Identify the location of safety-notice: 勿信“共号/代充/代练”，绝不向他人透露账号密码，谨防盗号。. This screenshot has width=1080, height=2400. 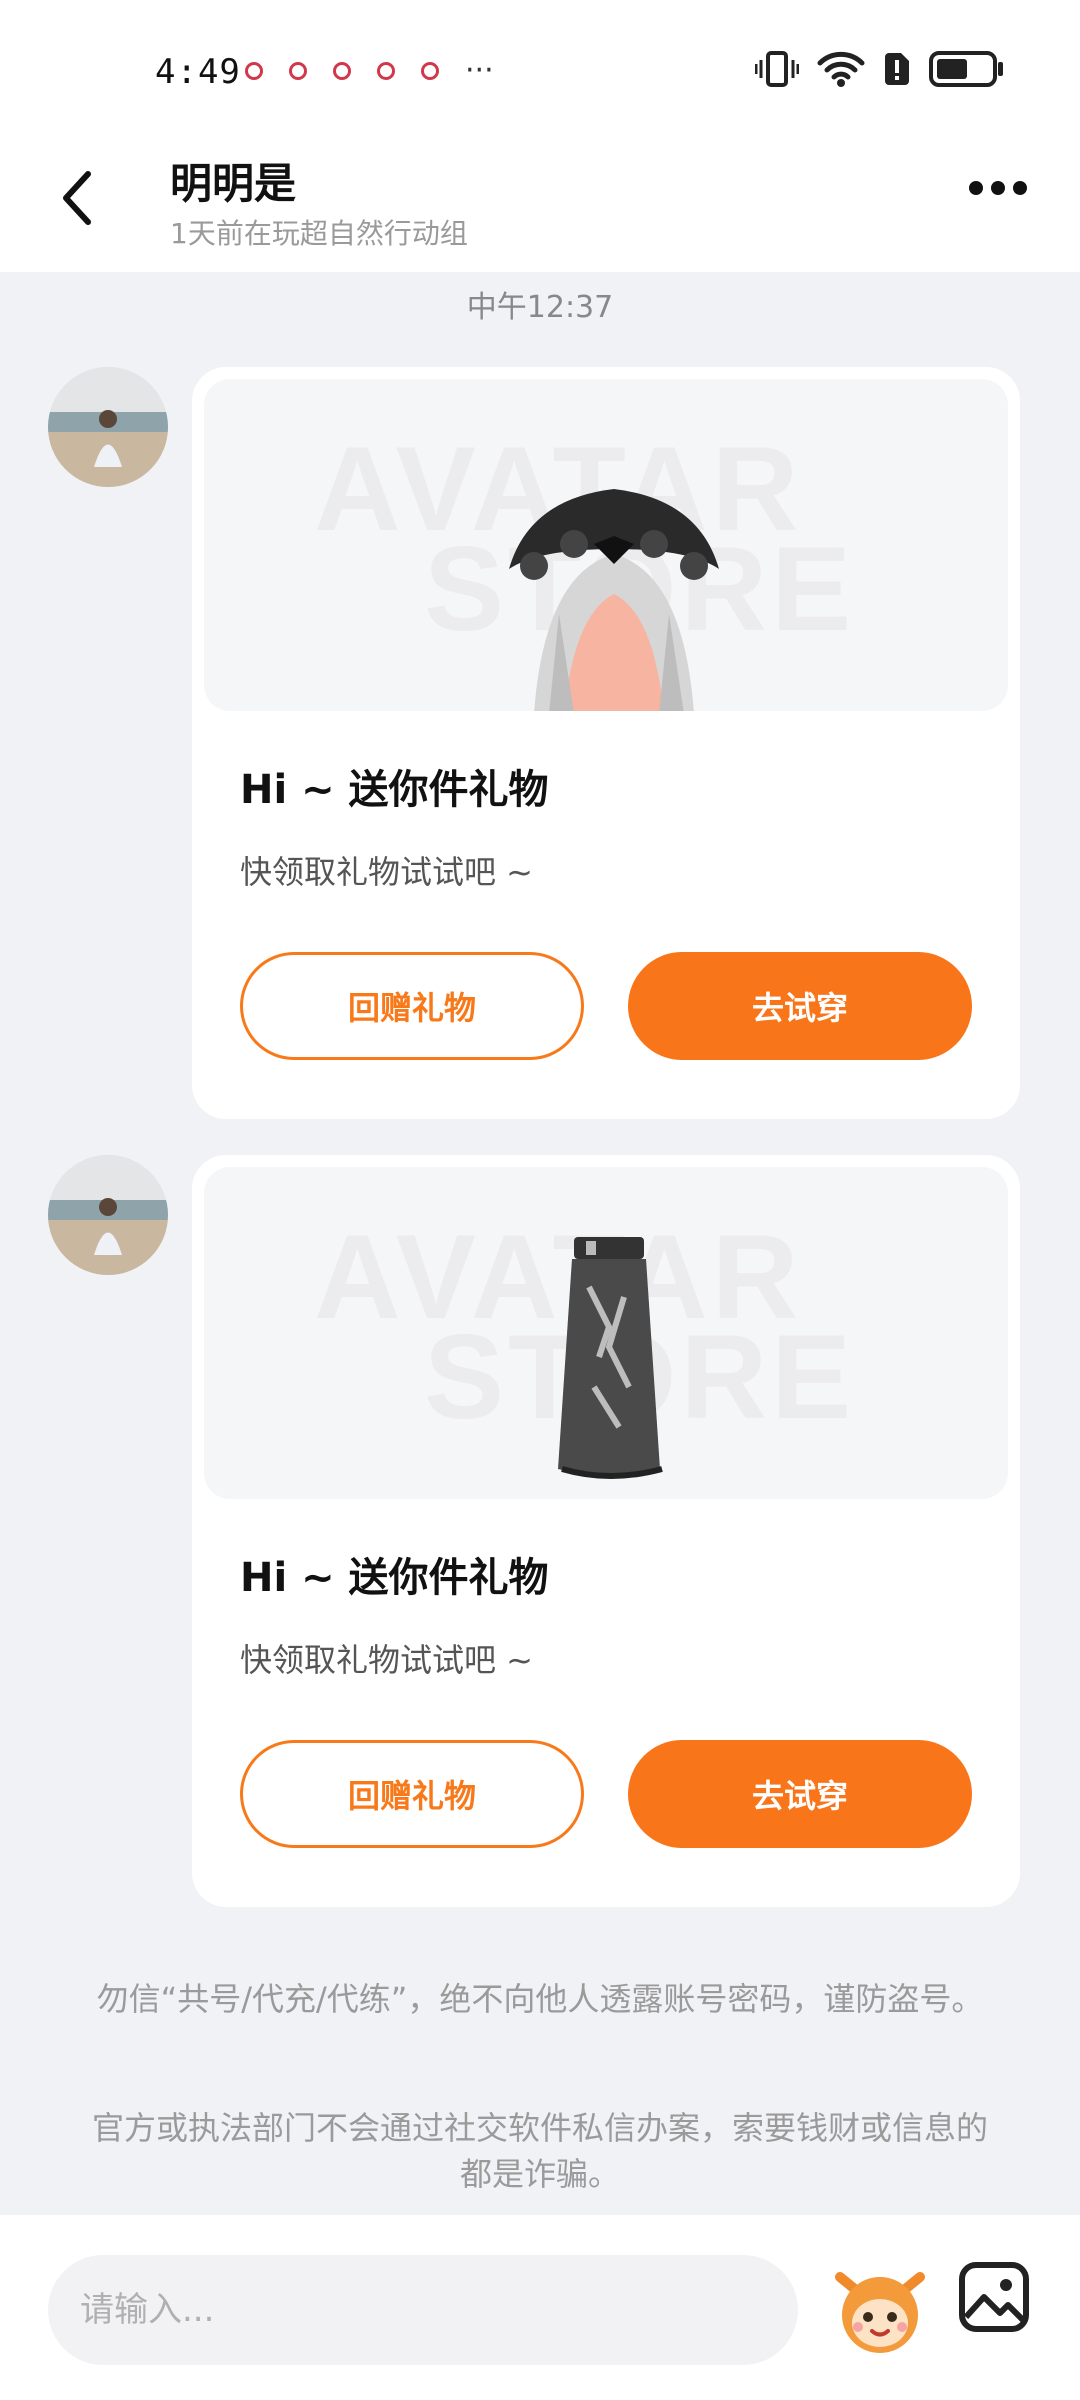
(540, 1999).